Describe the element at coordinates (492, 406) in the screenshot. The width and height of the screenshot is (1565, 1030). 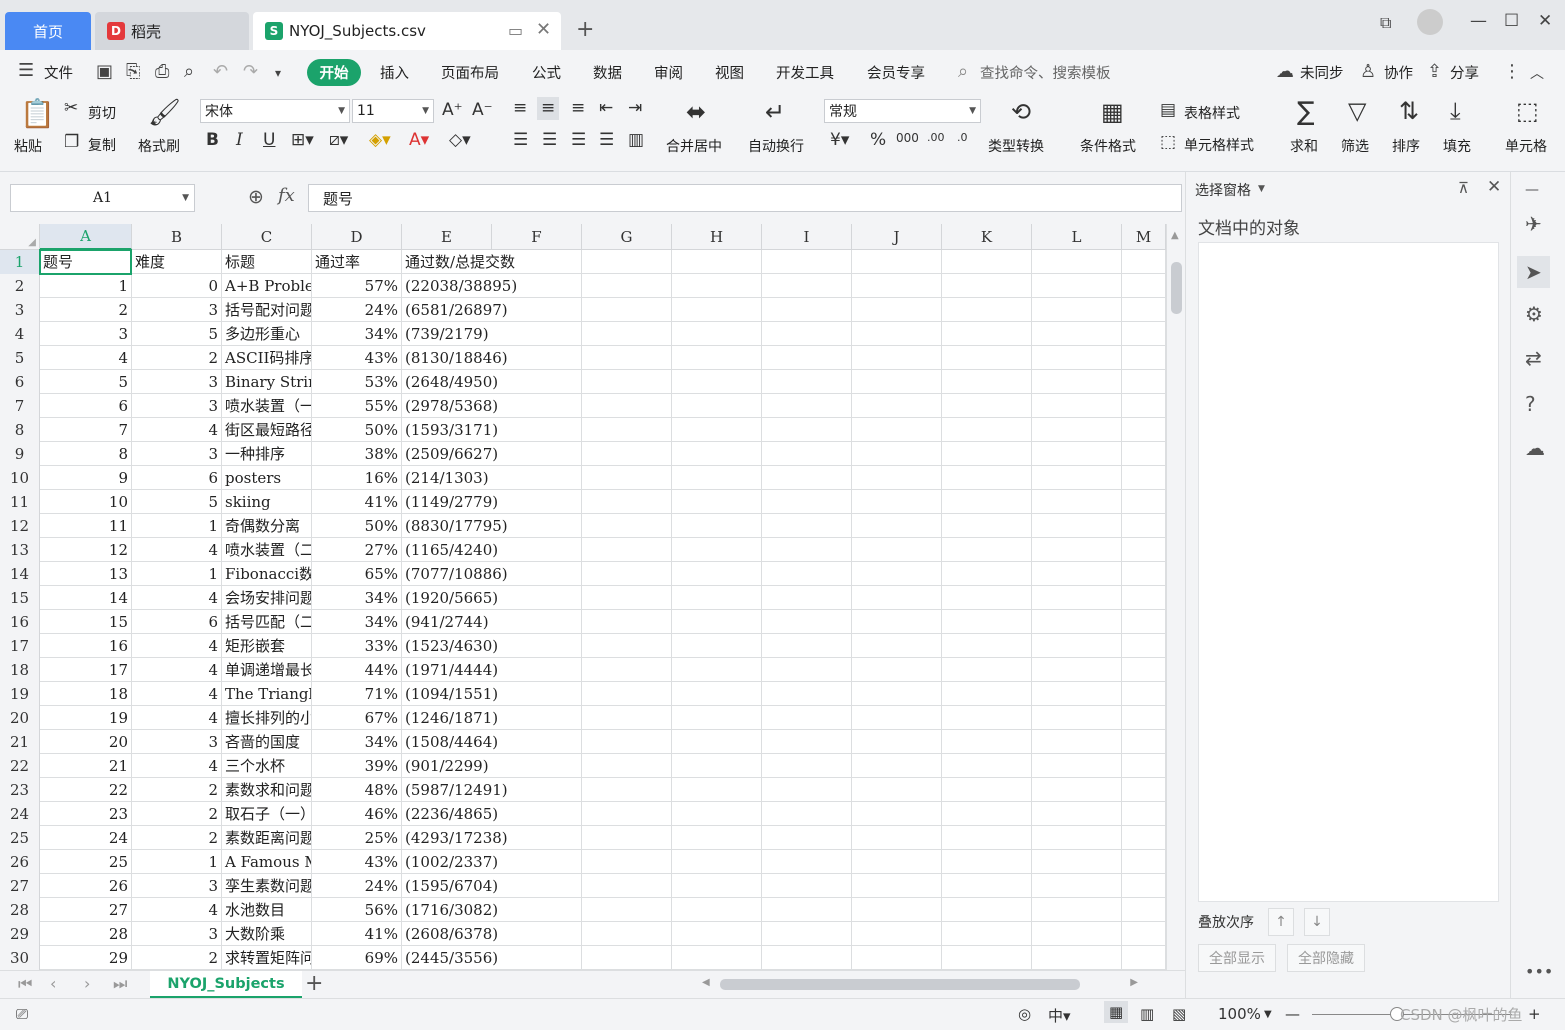
I see `cell: (2978/5368)` at that location.